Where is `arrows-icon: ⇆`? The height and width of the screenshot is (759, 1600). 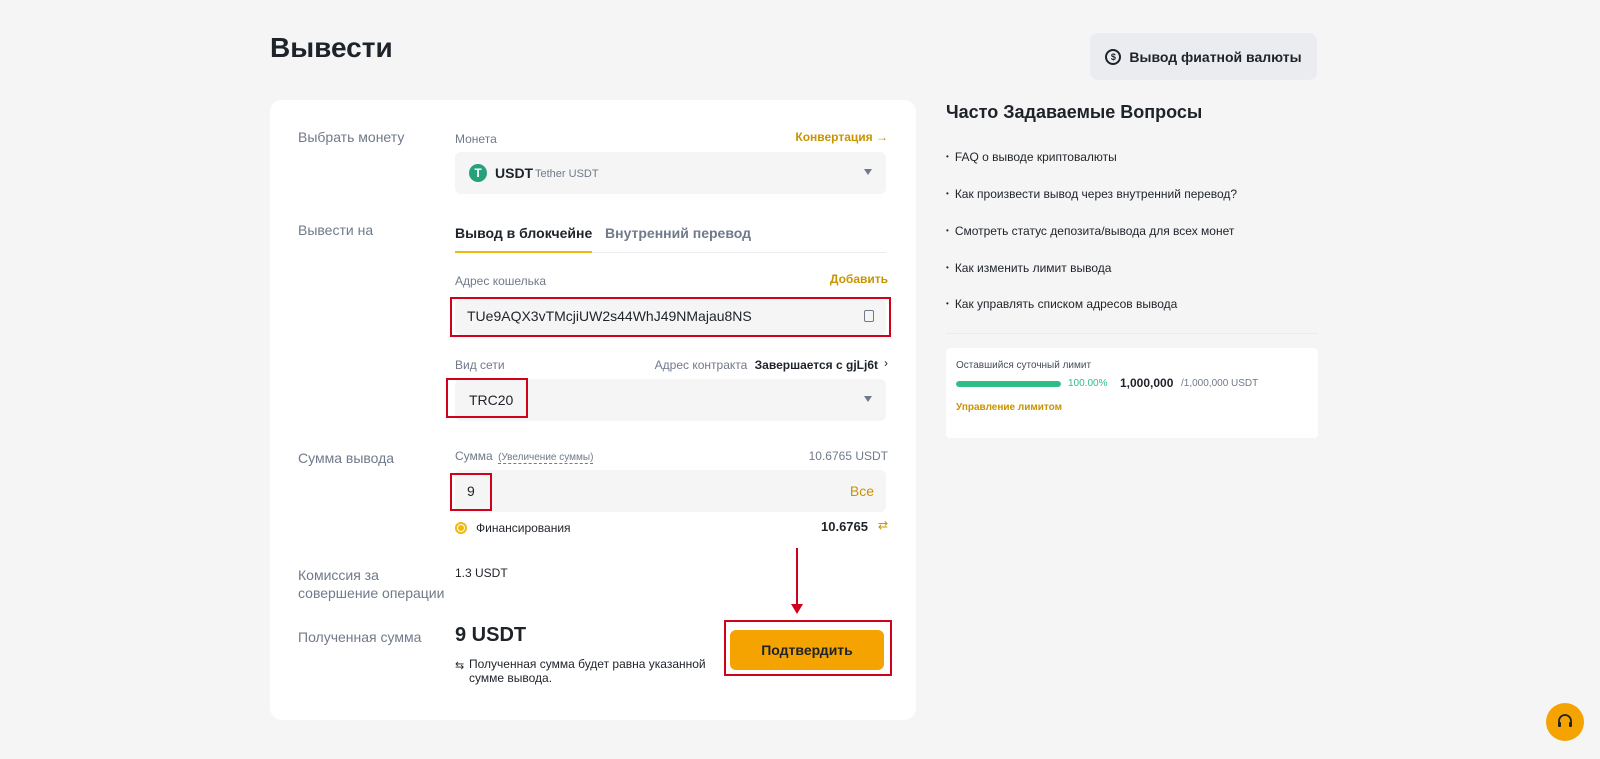
arrows-icon: ⇆ is located at coordinates (460, 666).